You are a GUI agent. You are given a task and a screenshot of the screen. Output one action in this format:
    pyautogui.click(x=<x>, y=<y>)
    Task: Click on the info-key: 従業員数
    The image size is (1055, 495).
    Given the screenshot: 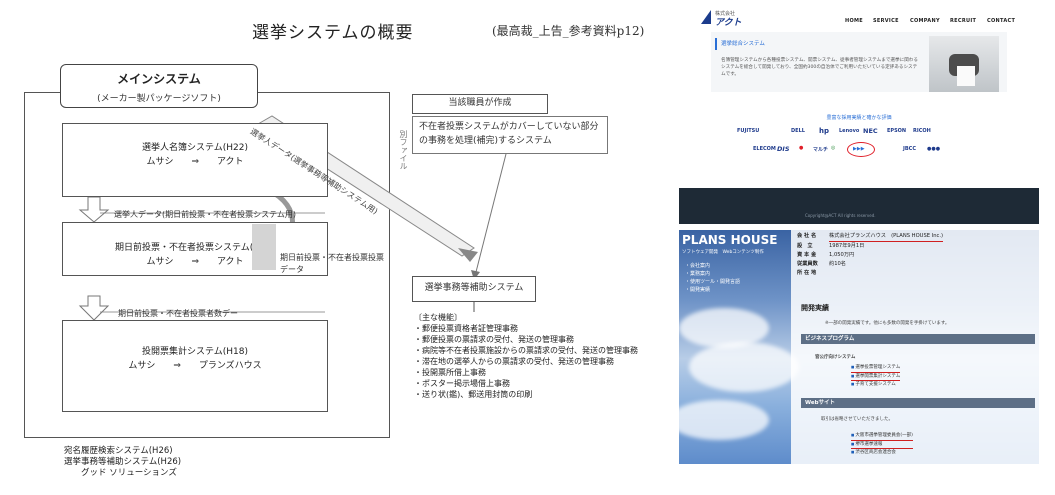 What is the action you would take?
    pyautogui.click(x=807, y=264)
    